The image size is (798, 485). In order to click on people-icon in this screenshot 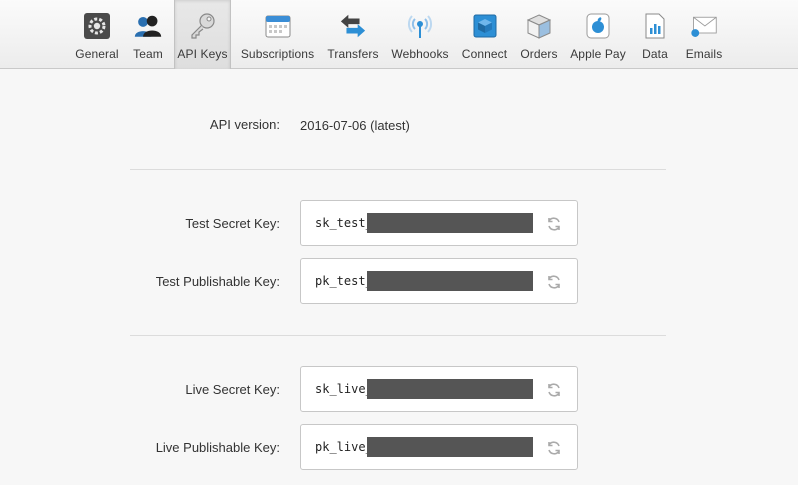, I will do `click(148, 26)`.